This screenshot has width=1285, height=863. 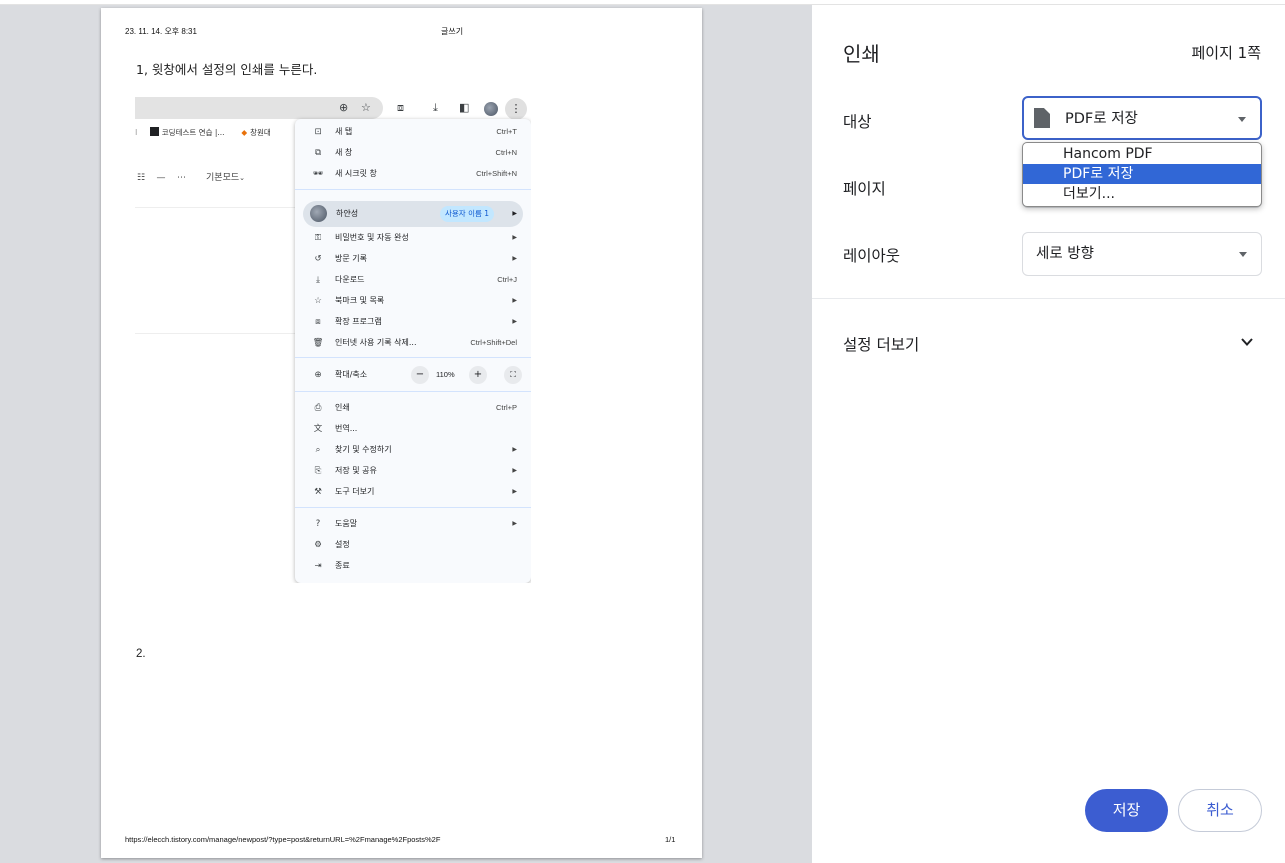 I want to click on menu-item-extensions: ⧈ 확장 프로그램 ▶, so click(x=413, y=322).